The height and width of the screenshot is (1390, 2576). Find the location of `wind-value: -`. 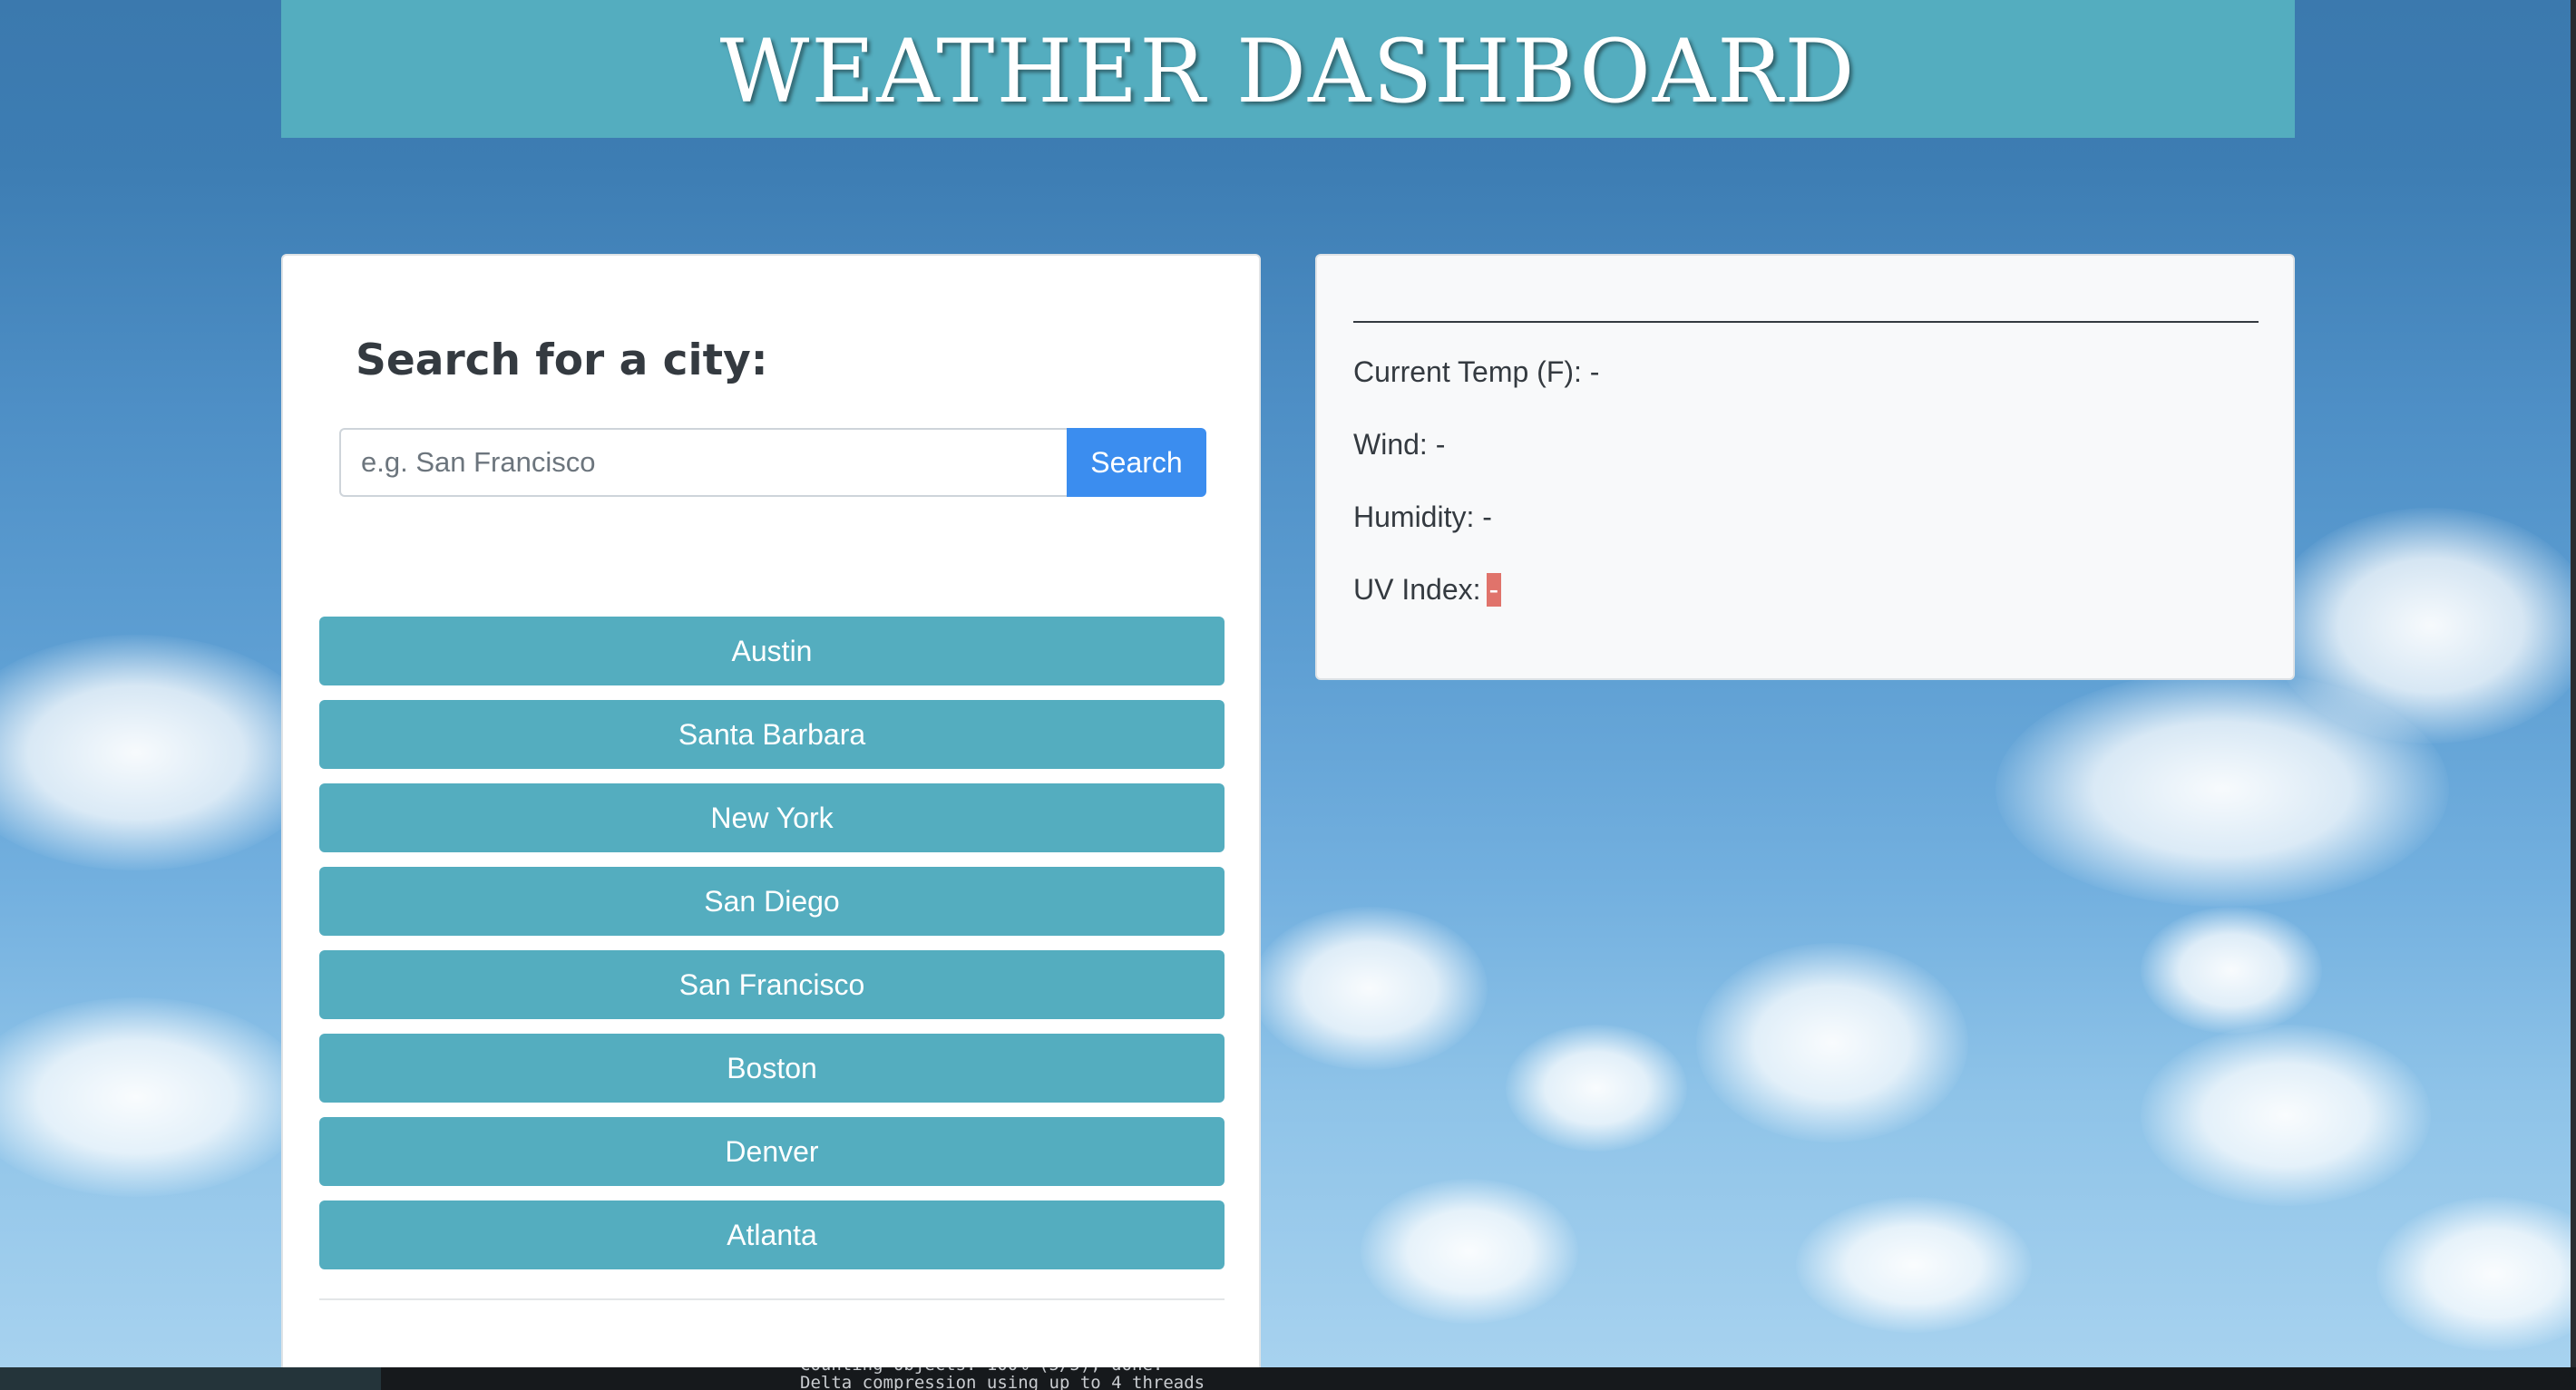

wind-value: - is located at coordinates (1440, 444).